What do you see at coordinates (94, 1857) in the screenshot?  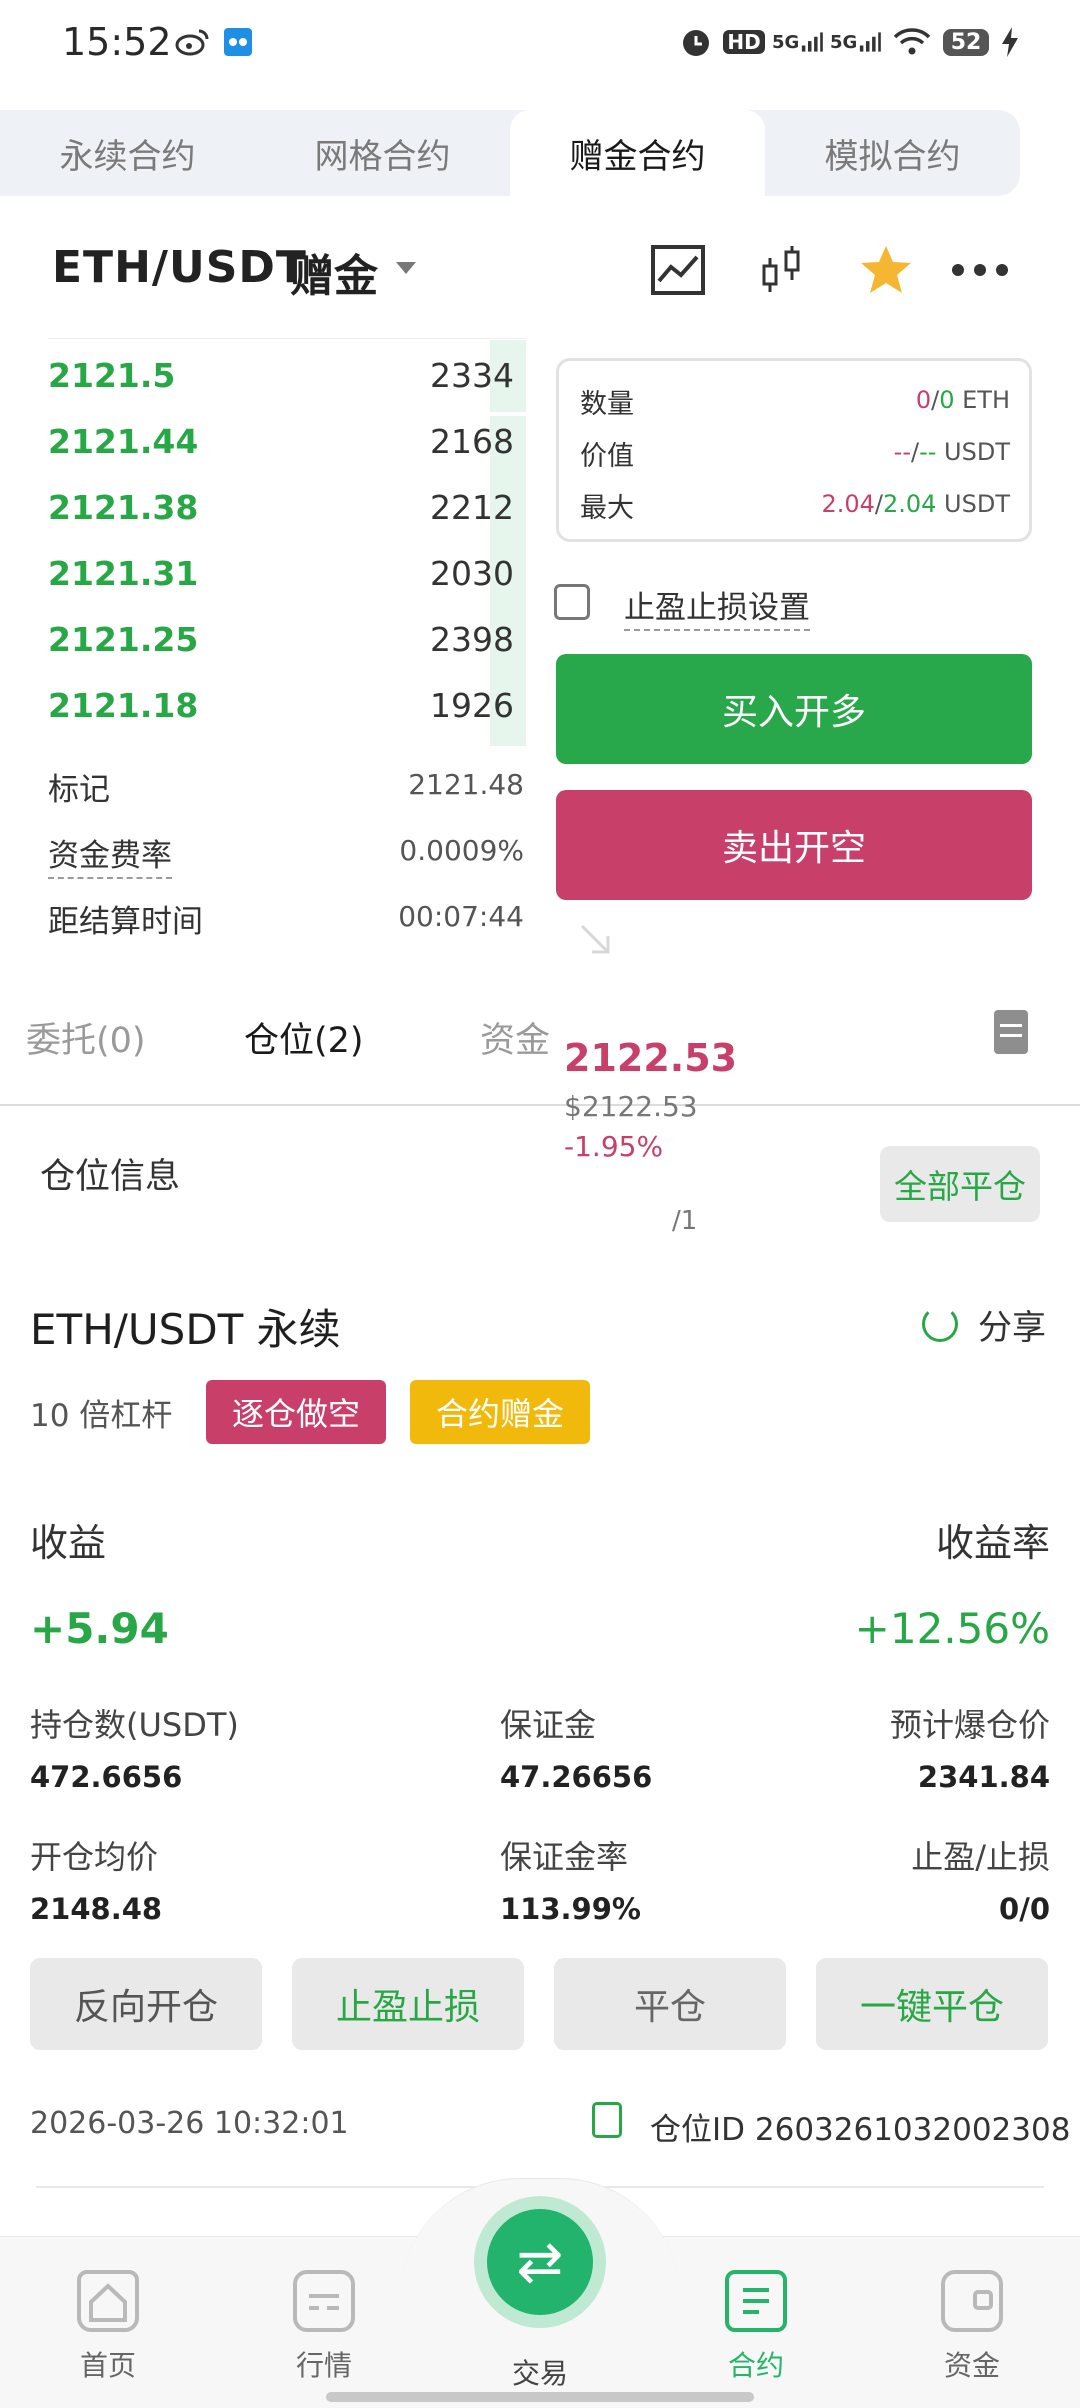 I see `entry-price-label: 开仓均价` at bounding box center [94, 1857].